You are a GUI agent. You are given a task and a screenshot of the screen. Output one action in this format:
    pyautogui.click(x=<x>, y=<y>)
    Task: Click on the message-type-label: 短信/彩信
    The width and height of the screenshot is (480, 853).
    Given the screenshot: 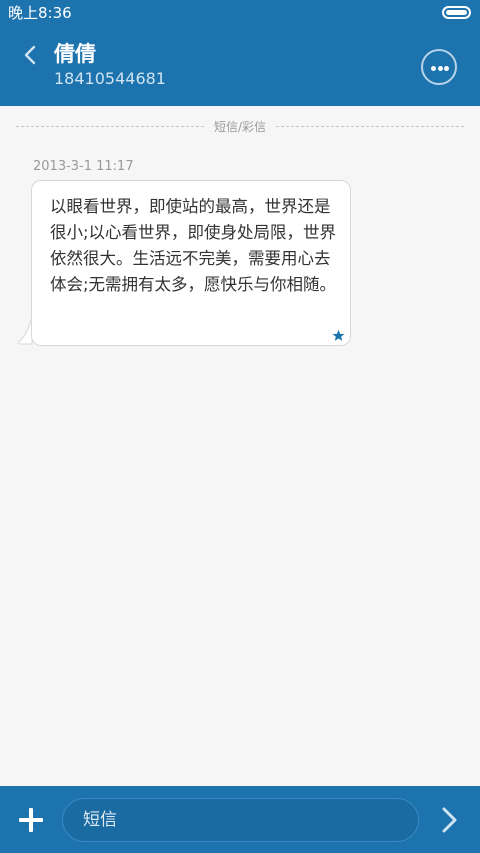 What is the action you would take?
    pyautogui.click(x=240, y=127)
    